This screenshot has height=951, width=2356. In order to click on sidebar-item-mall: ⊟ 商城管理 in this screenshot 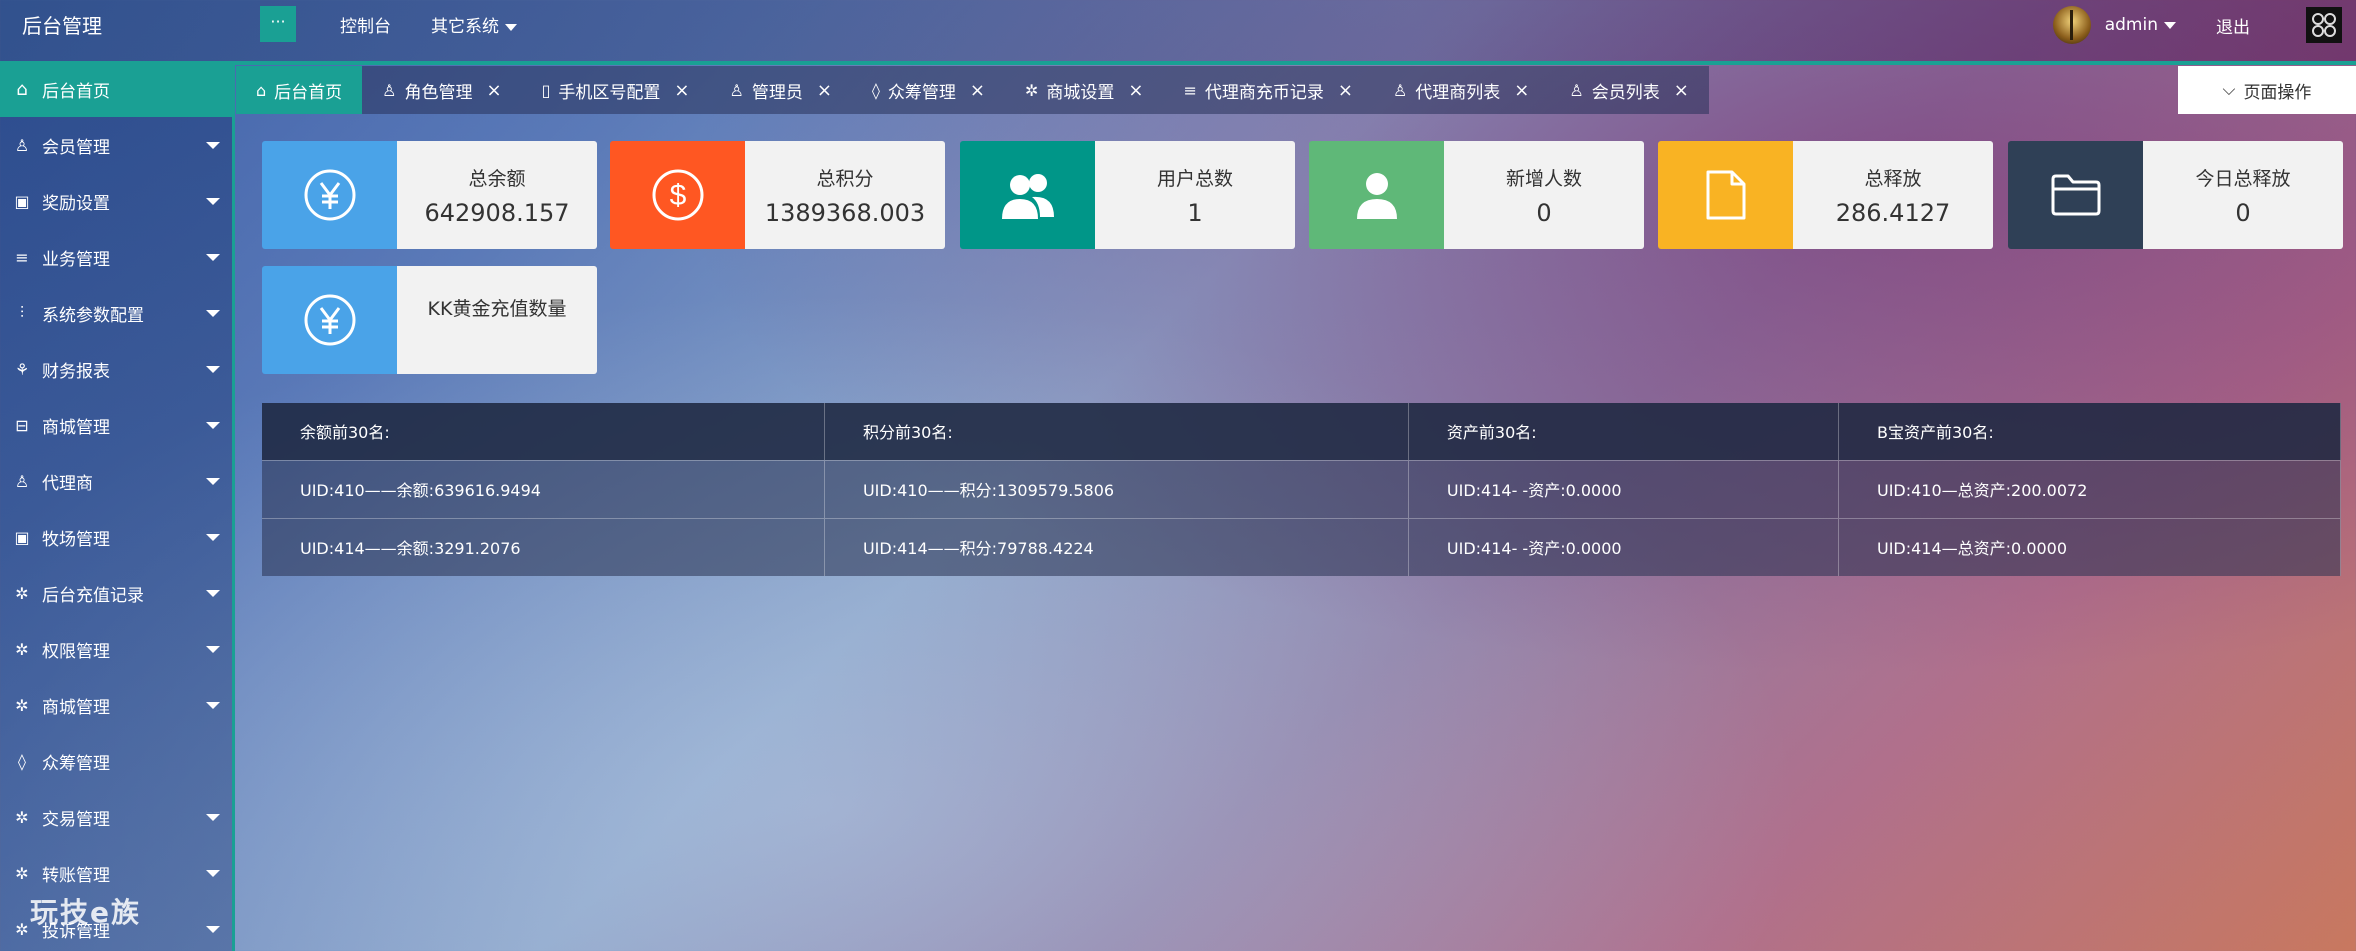, I will do `click(116, 425)`.